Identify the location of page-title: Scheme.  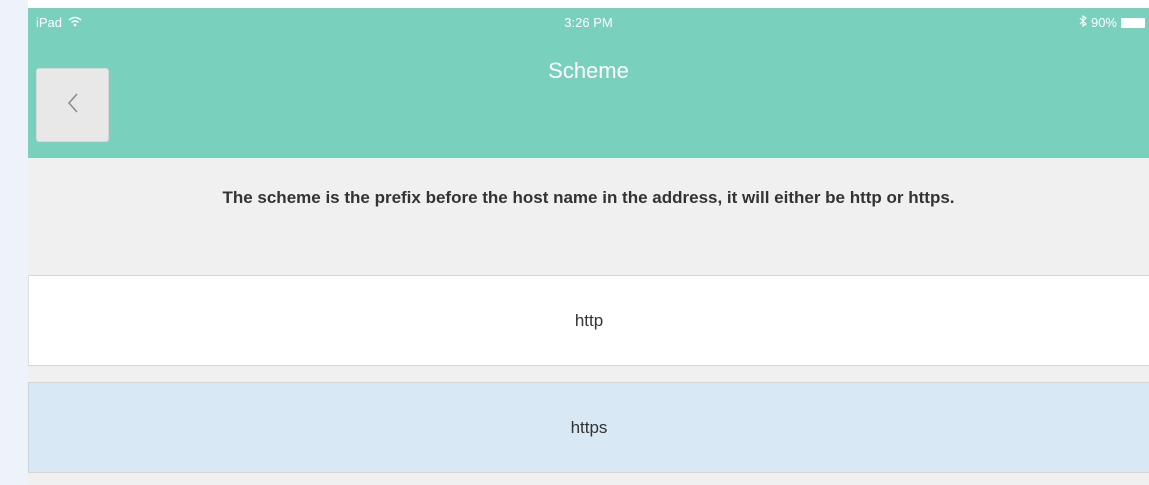
(588, 70).